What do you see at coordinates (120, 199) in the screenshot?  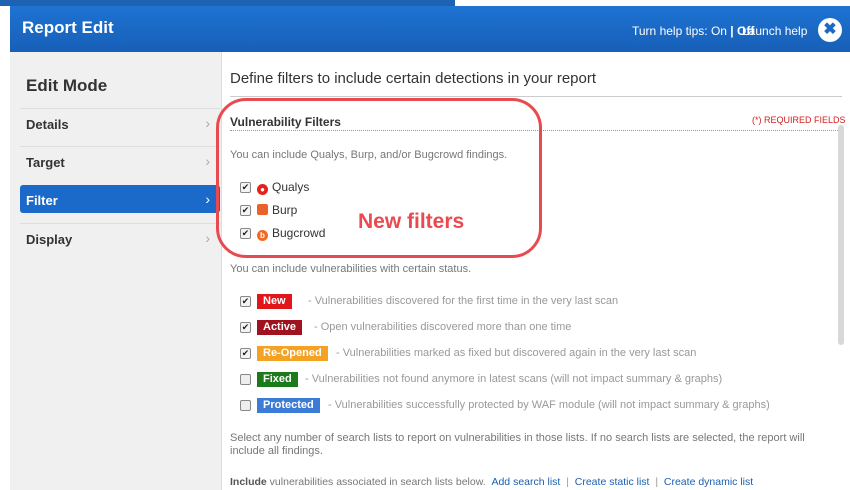 I see `sidebar-item-filter: Filter ›` at bounding box center [120, 199].